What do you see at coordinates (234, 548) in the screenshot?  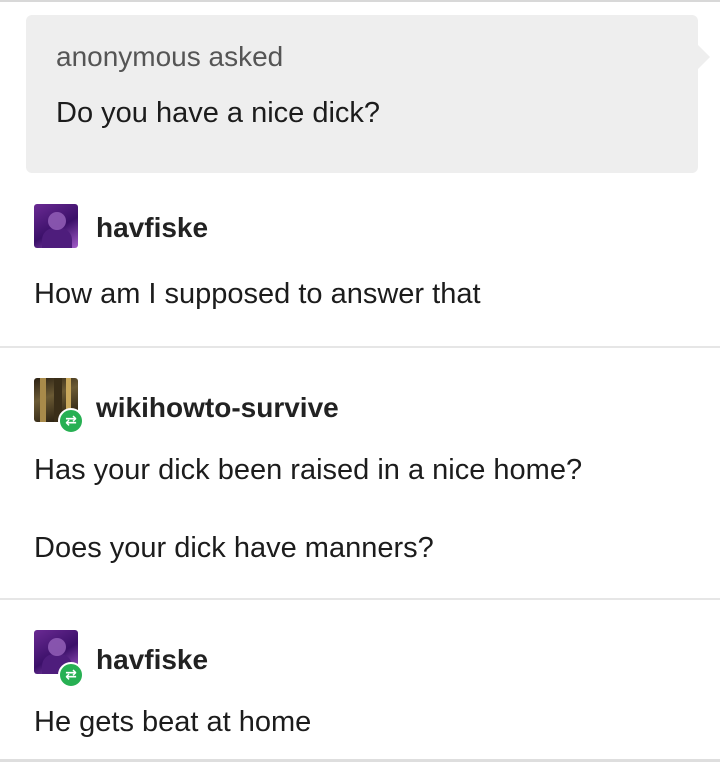 I see `reply-text-line-2: Does your dick have manners?` at bounding box center [234, 548].